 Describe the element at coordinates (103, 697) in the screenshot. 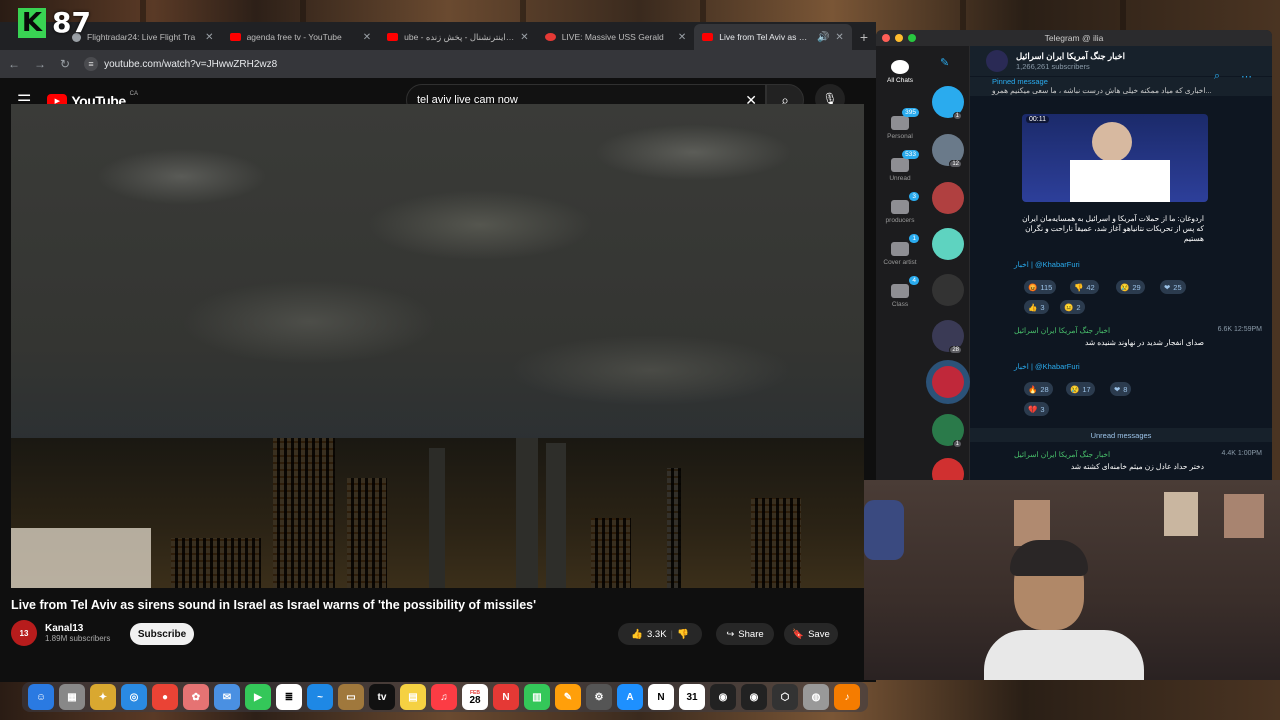

I see `app-icon: ✦` at that location.